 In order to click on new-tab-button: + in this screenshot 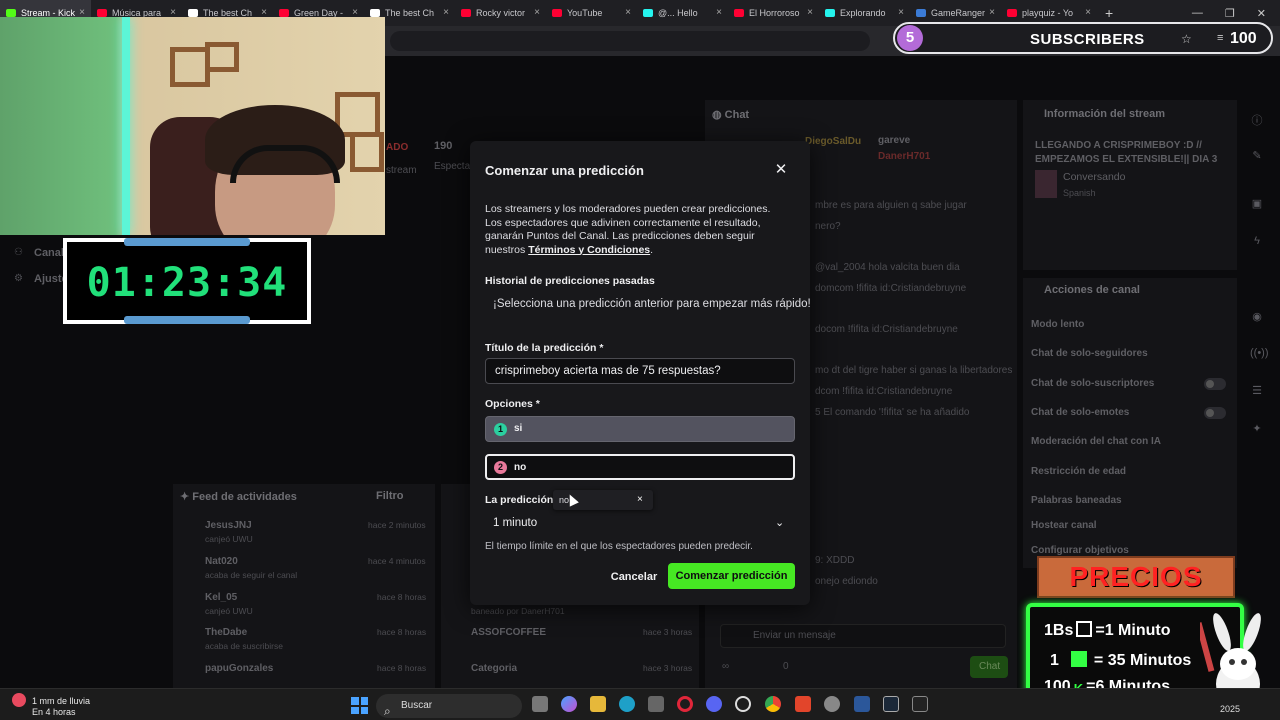, I will do `click(1109, 13)`.